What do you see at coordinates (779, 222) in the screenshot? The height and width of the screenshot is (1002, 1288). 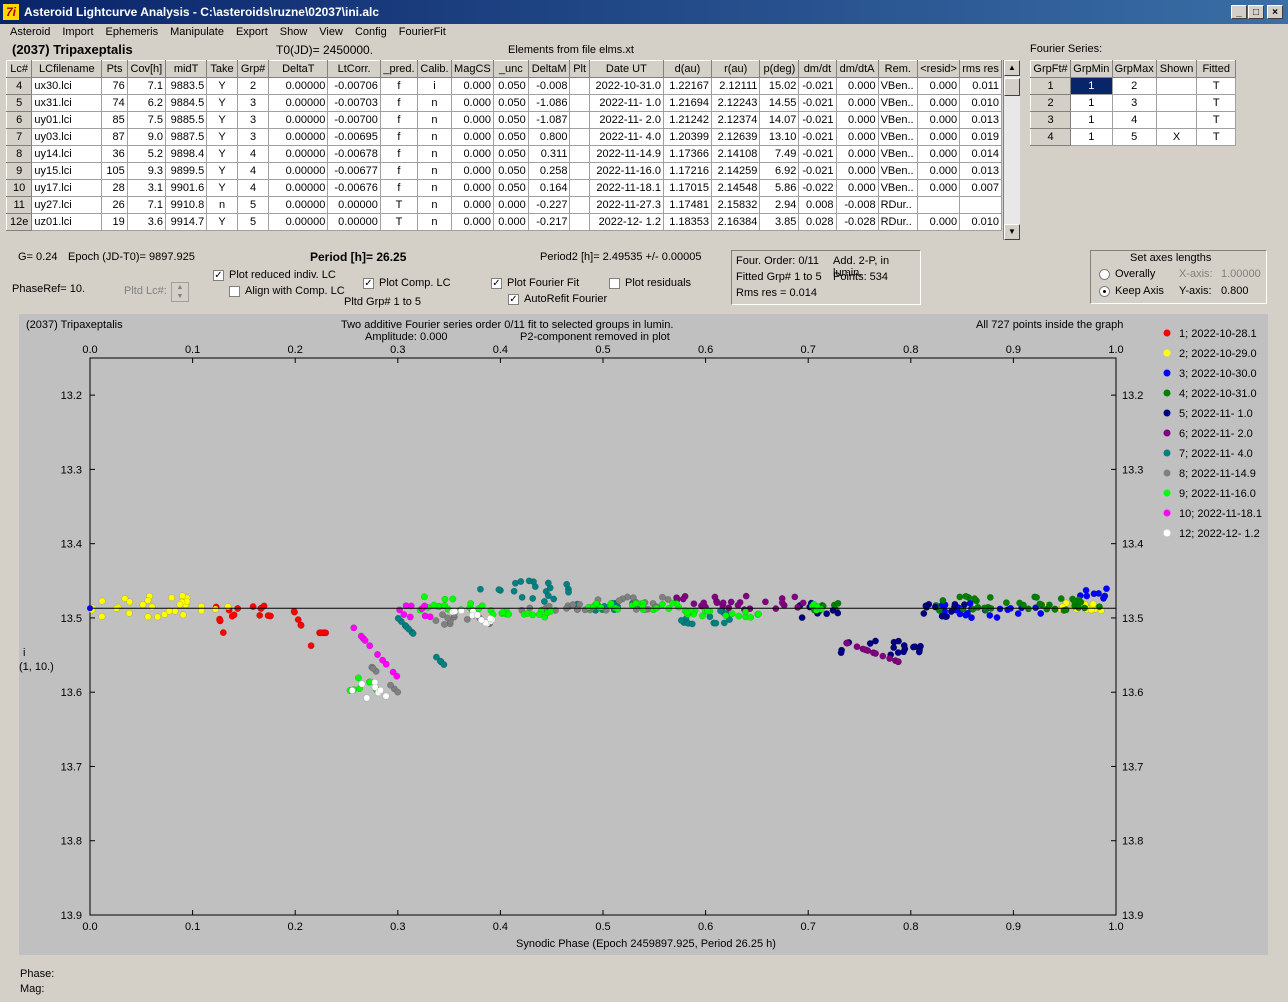 I see `lc-cell: 3.85` at bounding box center [779, 222].